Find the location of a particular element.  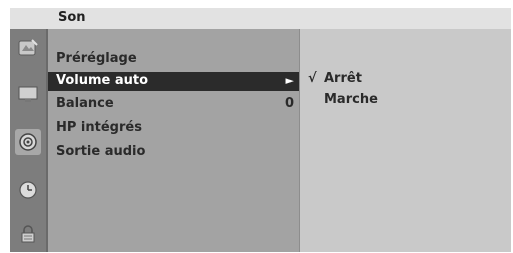

category-time is located at coordinates (28, 190).